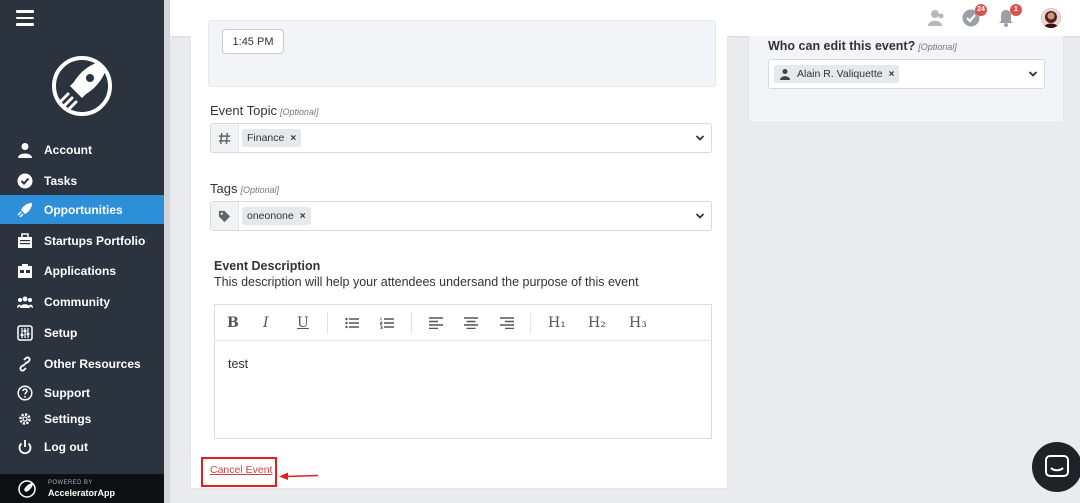 This screenshot has height=503, width=1080. Describe the element at coordinates (25, 302) in the screenshot. I see `users-icon` at that location.